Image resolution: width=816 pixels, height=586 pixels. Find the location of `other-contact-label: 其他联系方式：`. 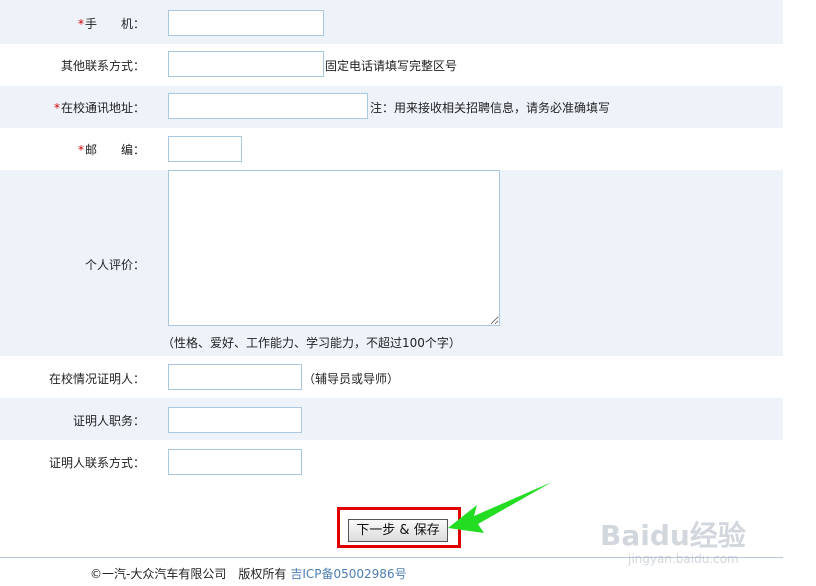

other-contact-label: 其他联系方式： is located at coordinates (102, 66).